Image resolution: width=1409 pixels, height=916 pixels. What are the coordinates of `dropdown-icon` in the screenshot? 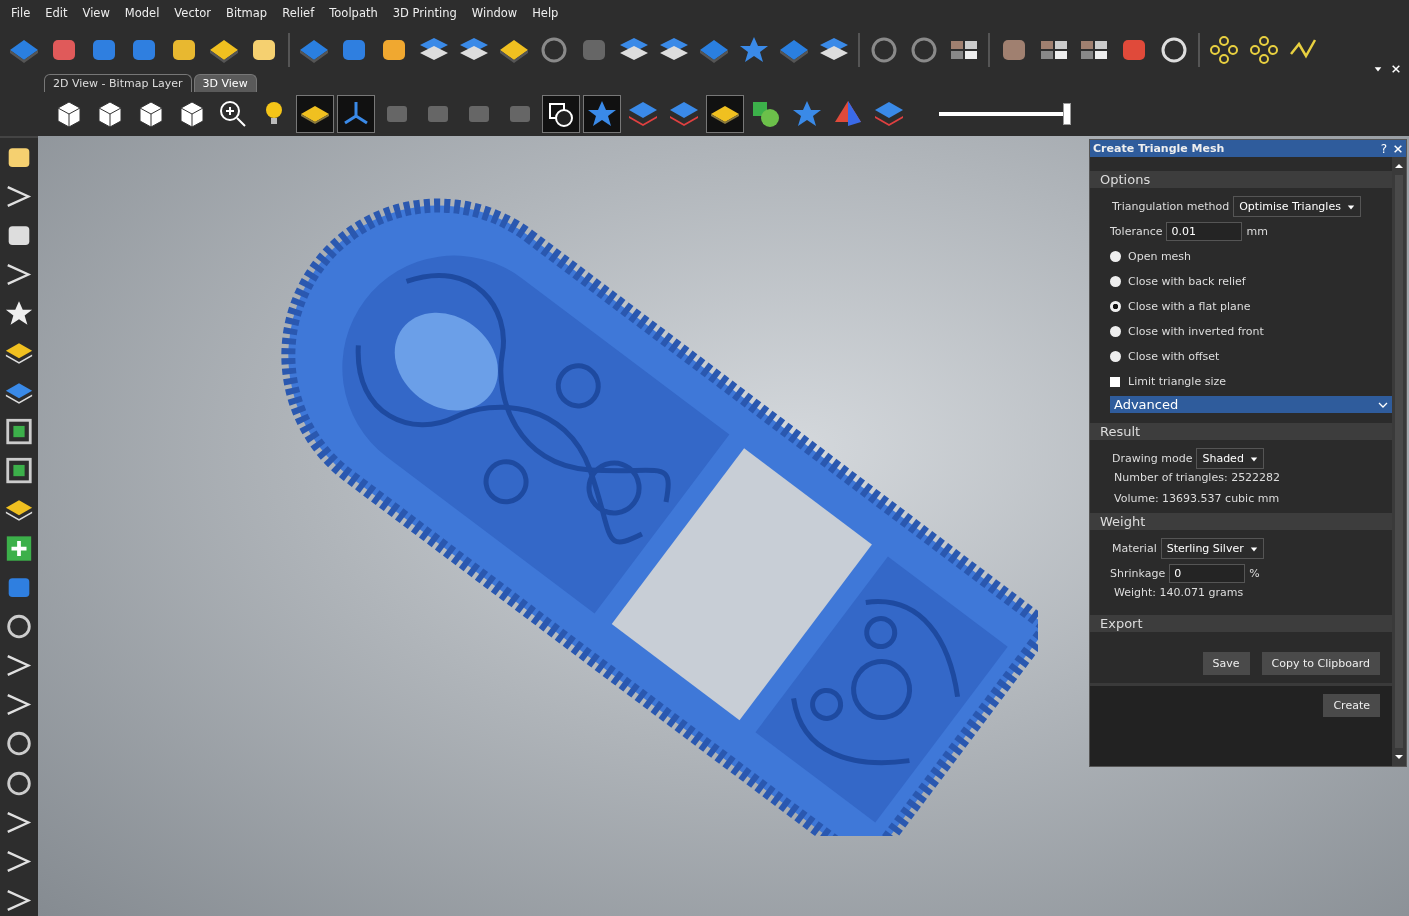 It's located at (1378, 69).